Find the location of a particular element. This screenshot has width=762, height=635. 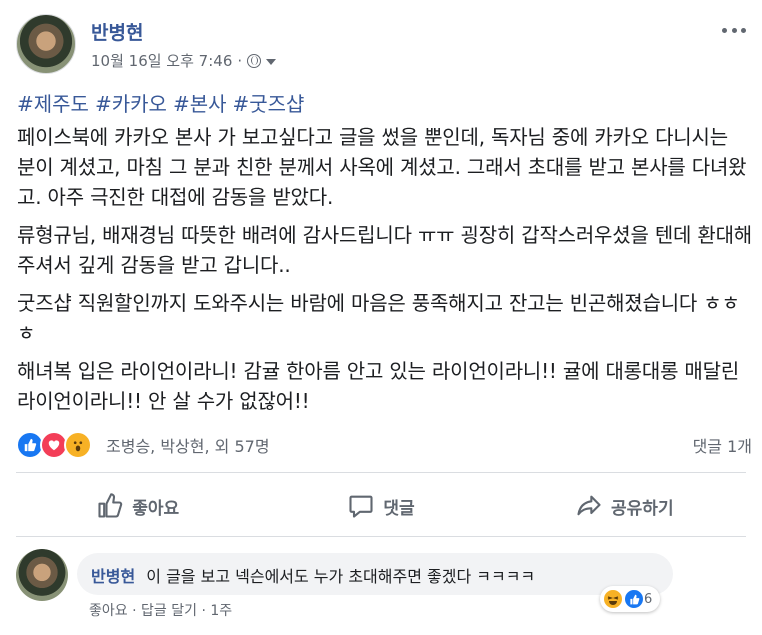

comment-icon is located at coordinates (361, 506).